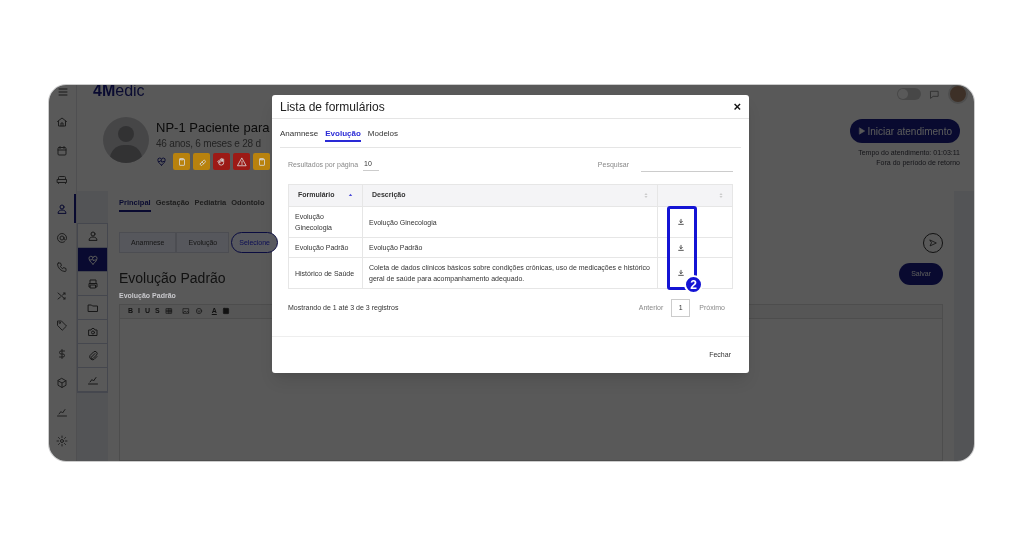 This screenshot has height=548, width=1024. Describe the element at coordinates (92, 331) in the screenshot. I see `camera-icon` at that location.